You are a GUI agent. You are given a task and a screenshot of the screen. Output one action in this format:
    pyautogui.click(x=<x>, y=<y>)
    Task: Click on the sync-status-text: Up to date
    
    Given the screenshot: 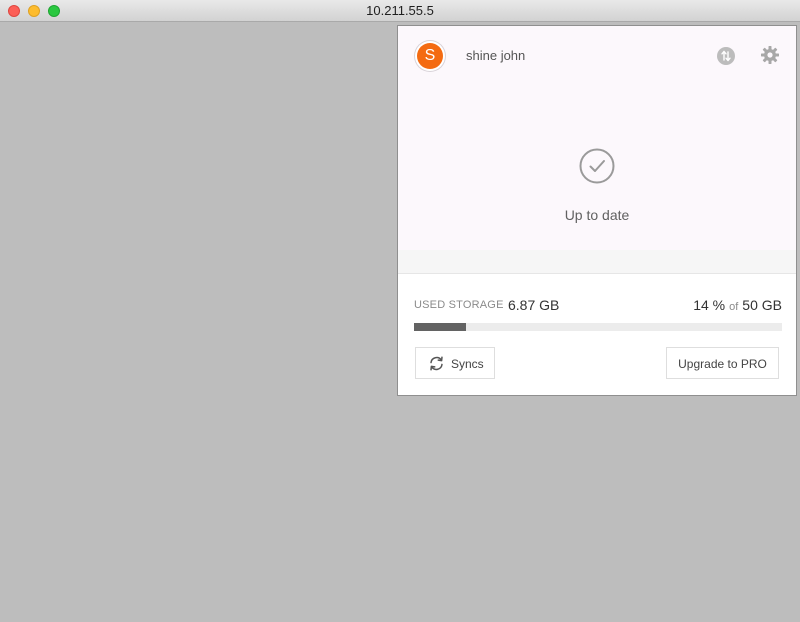 What is the action you would take?
    pyautogui.click(x=597, y=215)
    